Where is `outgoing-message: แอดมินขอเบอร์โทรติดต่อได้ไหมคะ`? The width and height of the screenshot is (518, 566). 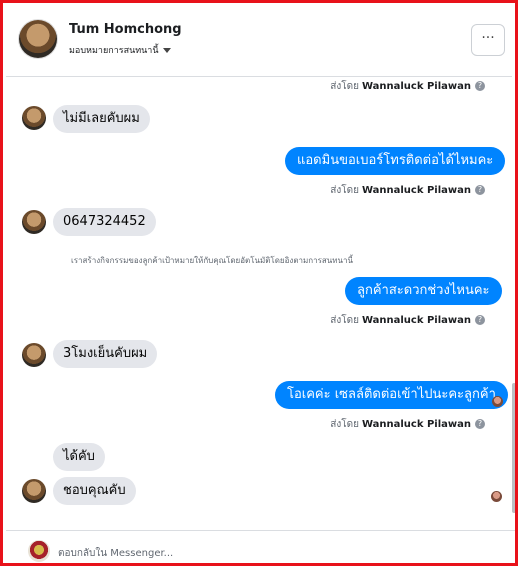
outgoing-message: แอดมินขอเบอร์โทรติดต่อได้ไหมคะ is located at coordinates (395, 161).